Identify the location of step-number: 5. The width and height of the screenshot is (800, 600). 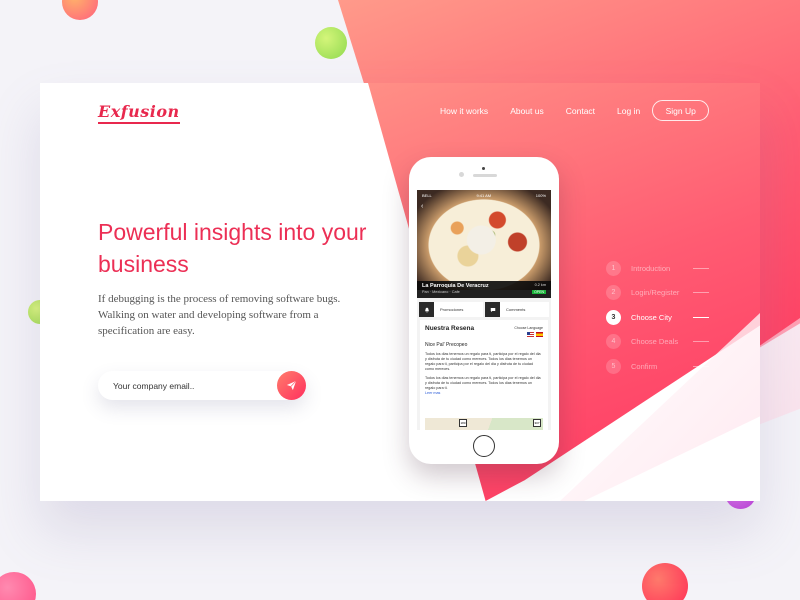
(613, 366).